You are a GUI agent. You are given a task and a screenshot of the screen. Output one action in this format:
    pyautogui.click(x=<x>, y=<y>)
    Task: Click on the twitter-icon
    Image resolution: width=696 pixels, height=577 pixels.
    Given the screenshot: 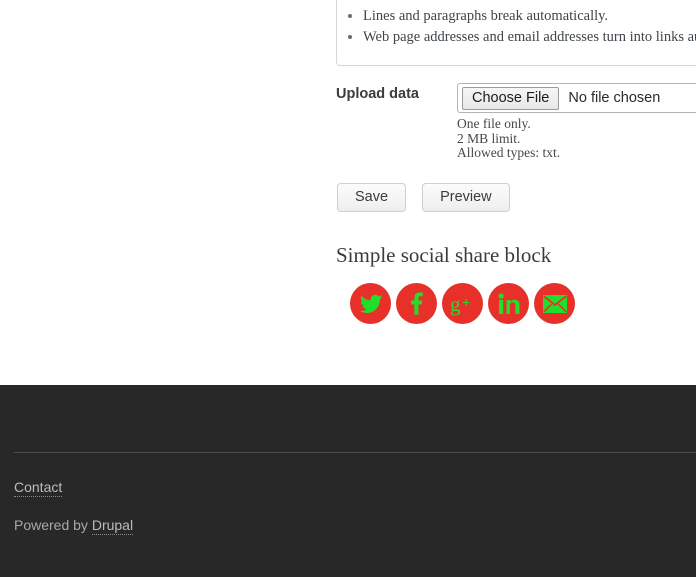 What is the action you would take?
    pyautogui.click(x=370, y=303)
    